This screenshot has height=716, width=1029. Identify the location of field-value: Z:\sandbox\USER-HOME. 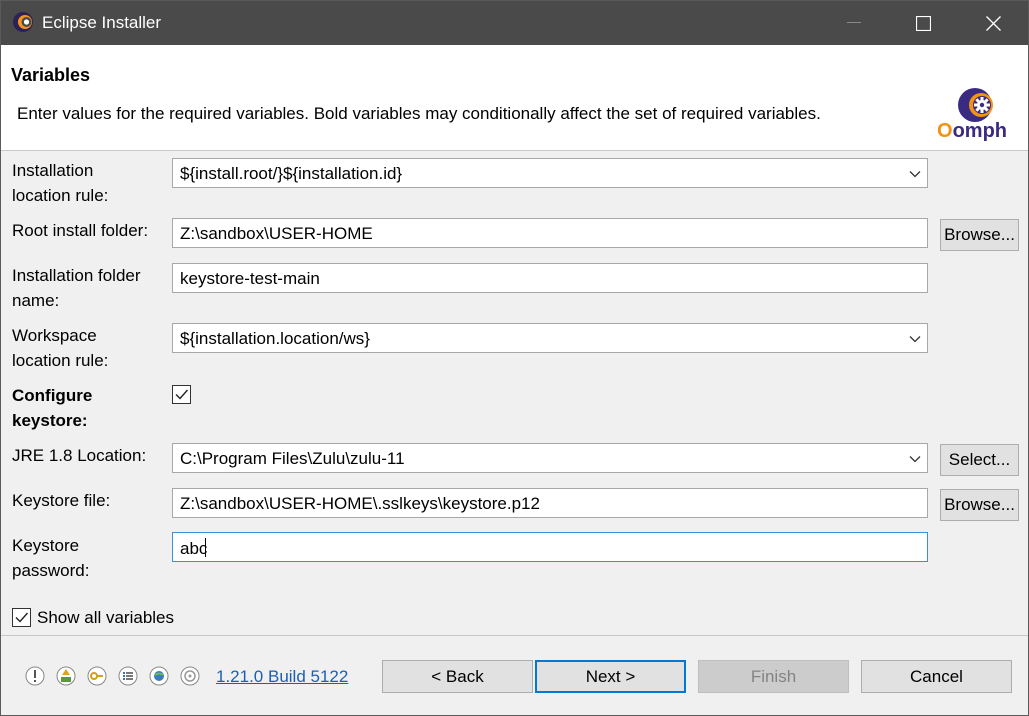
(276, 233).